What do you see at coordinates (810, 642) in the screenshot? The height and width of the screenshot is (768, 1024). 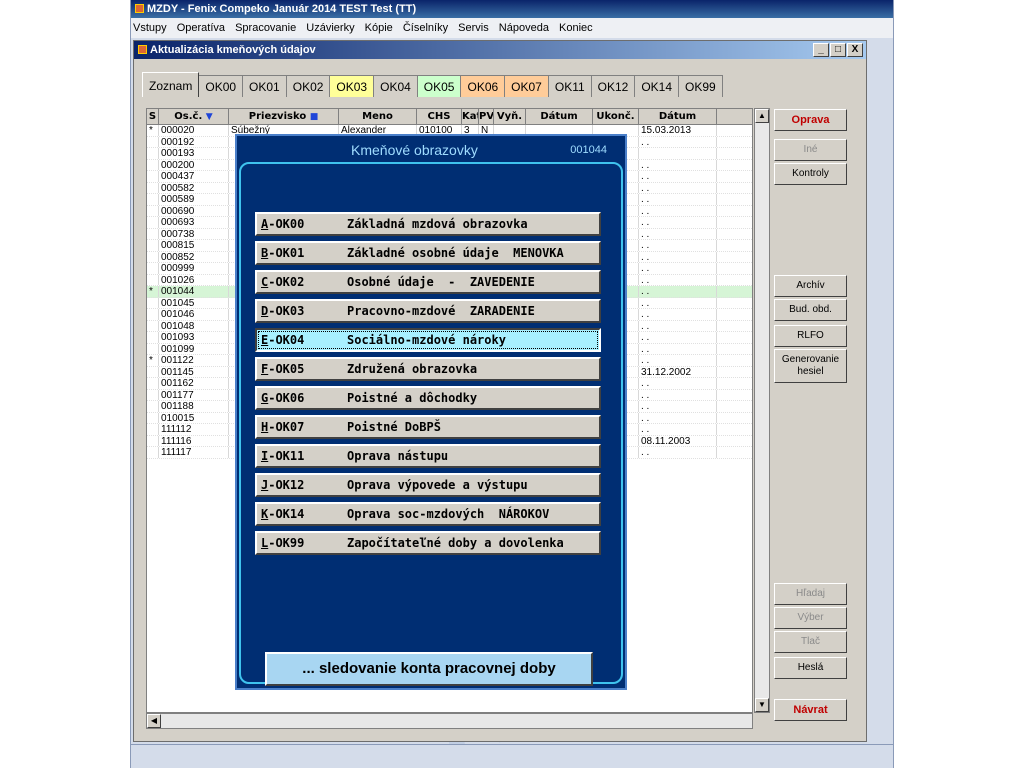 I see `side-button-tlač: Tlač` at bounding box center [810, 642].